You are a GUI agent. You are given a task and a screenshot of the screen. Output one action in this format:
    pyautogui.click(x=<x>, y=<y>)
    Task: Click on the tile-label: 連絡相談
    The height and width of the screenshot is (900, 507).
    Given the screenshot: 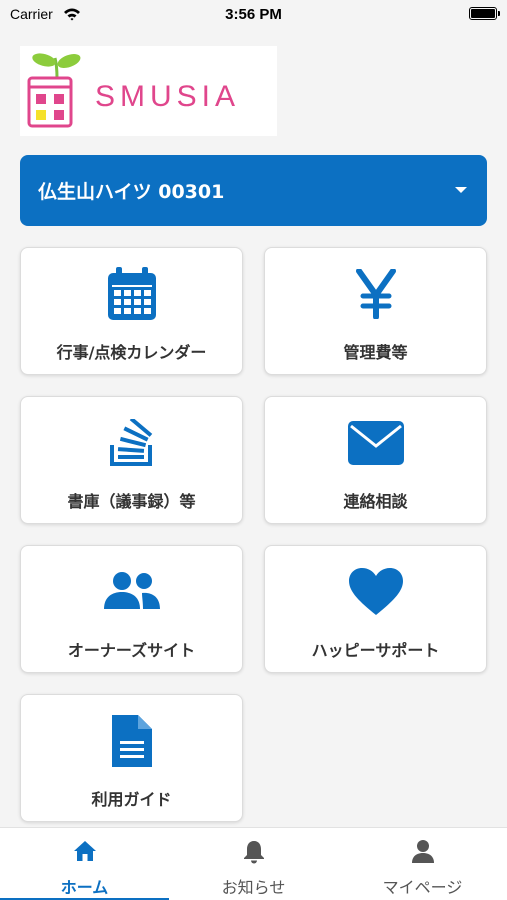 What is the action you would take?
    pyautogui.click(x=375, y=501)
    